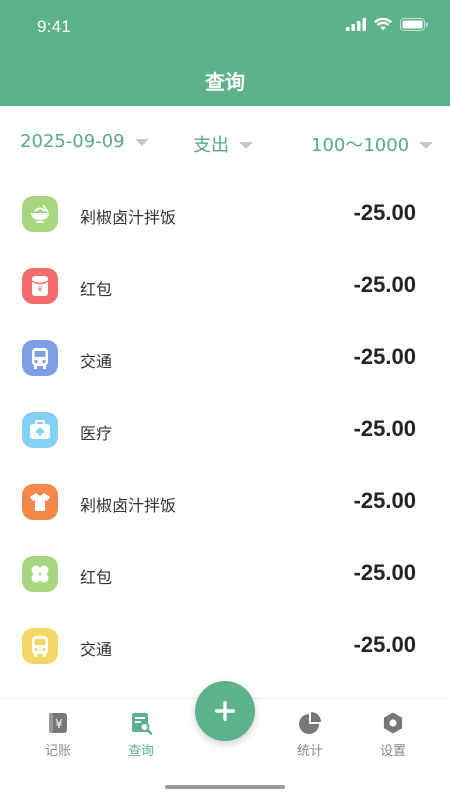  I want to click on status-icons, so click(387, 24).